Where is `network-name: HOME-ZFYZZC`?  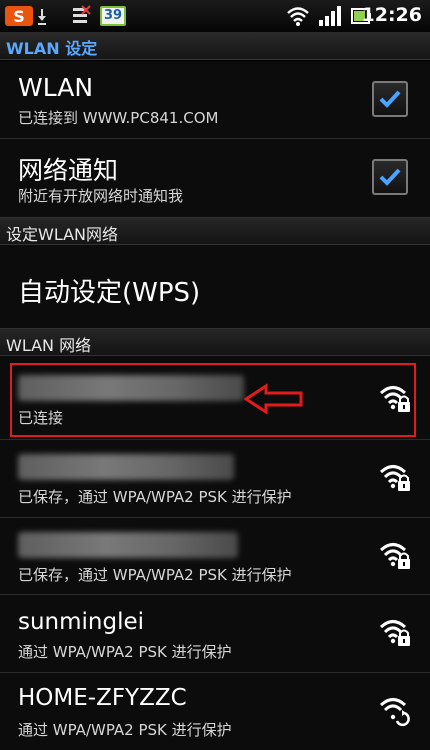 network-name: HOME-ZFYZZC is located at coordinates (102, 698).